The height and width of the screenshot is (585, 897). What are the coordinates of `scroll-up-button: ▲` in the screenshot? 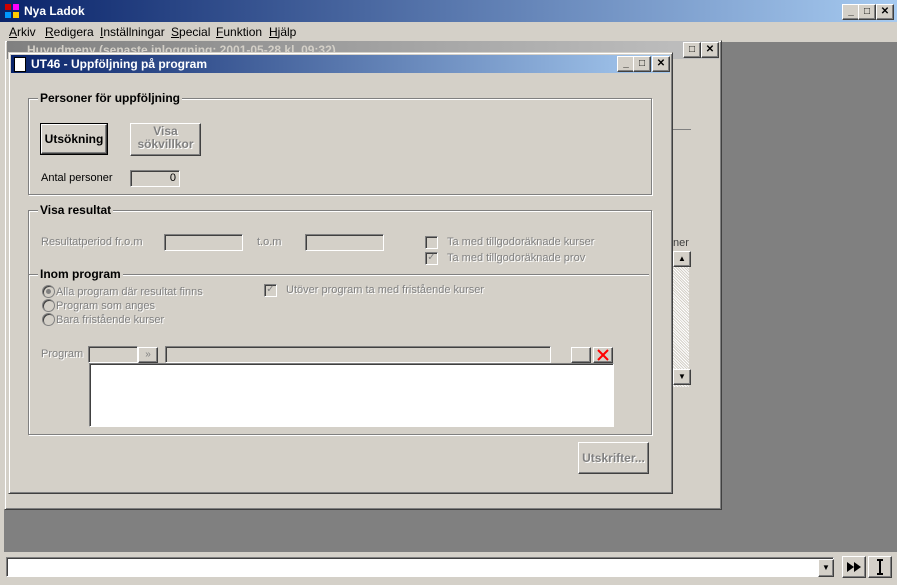 It's located at (682, 259).